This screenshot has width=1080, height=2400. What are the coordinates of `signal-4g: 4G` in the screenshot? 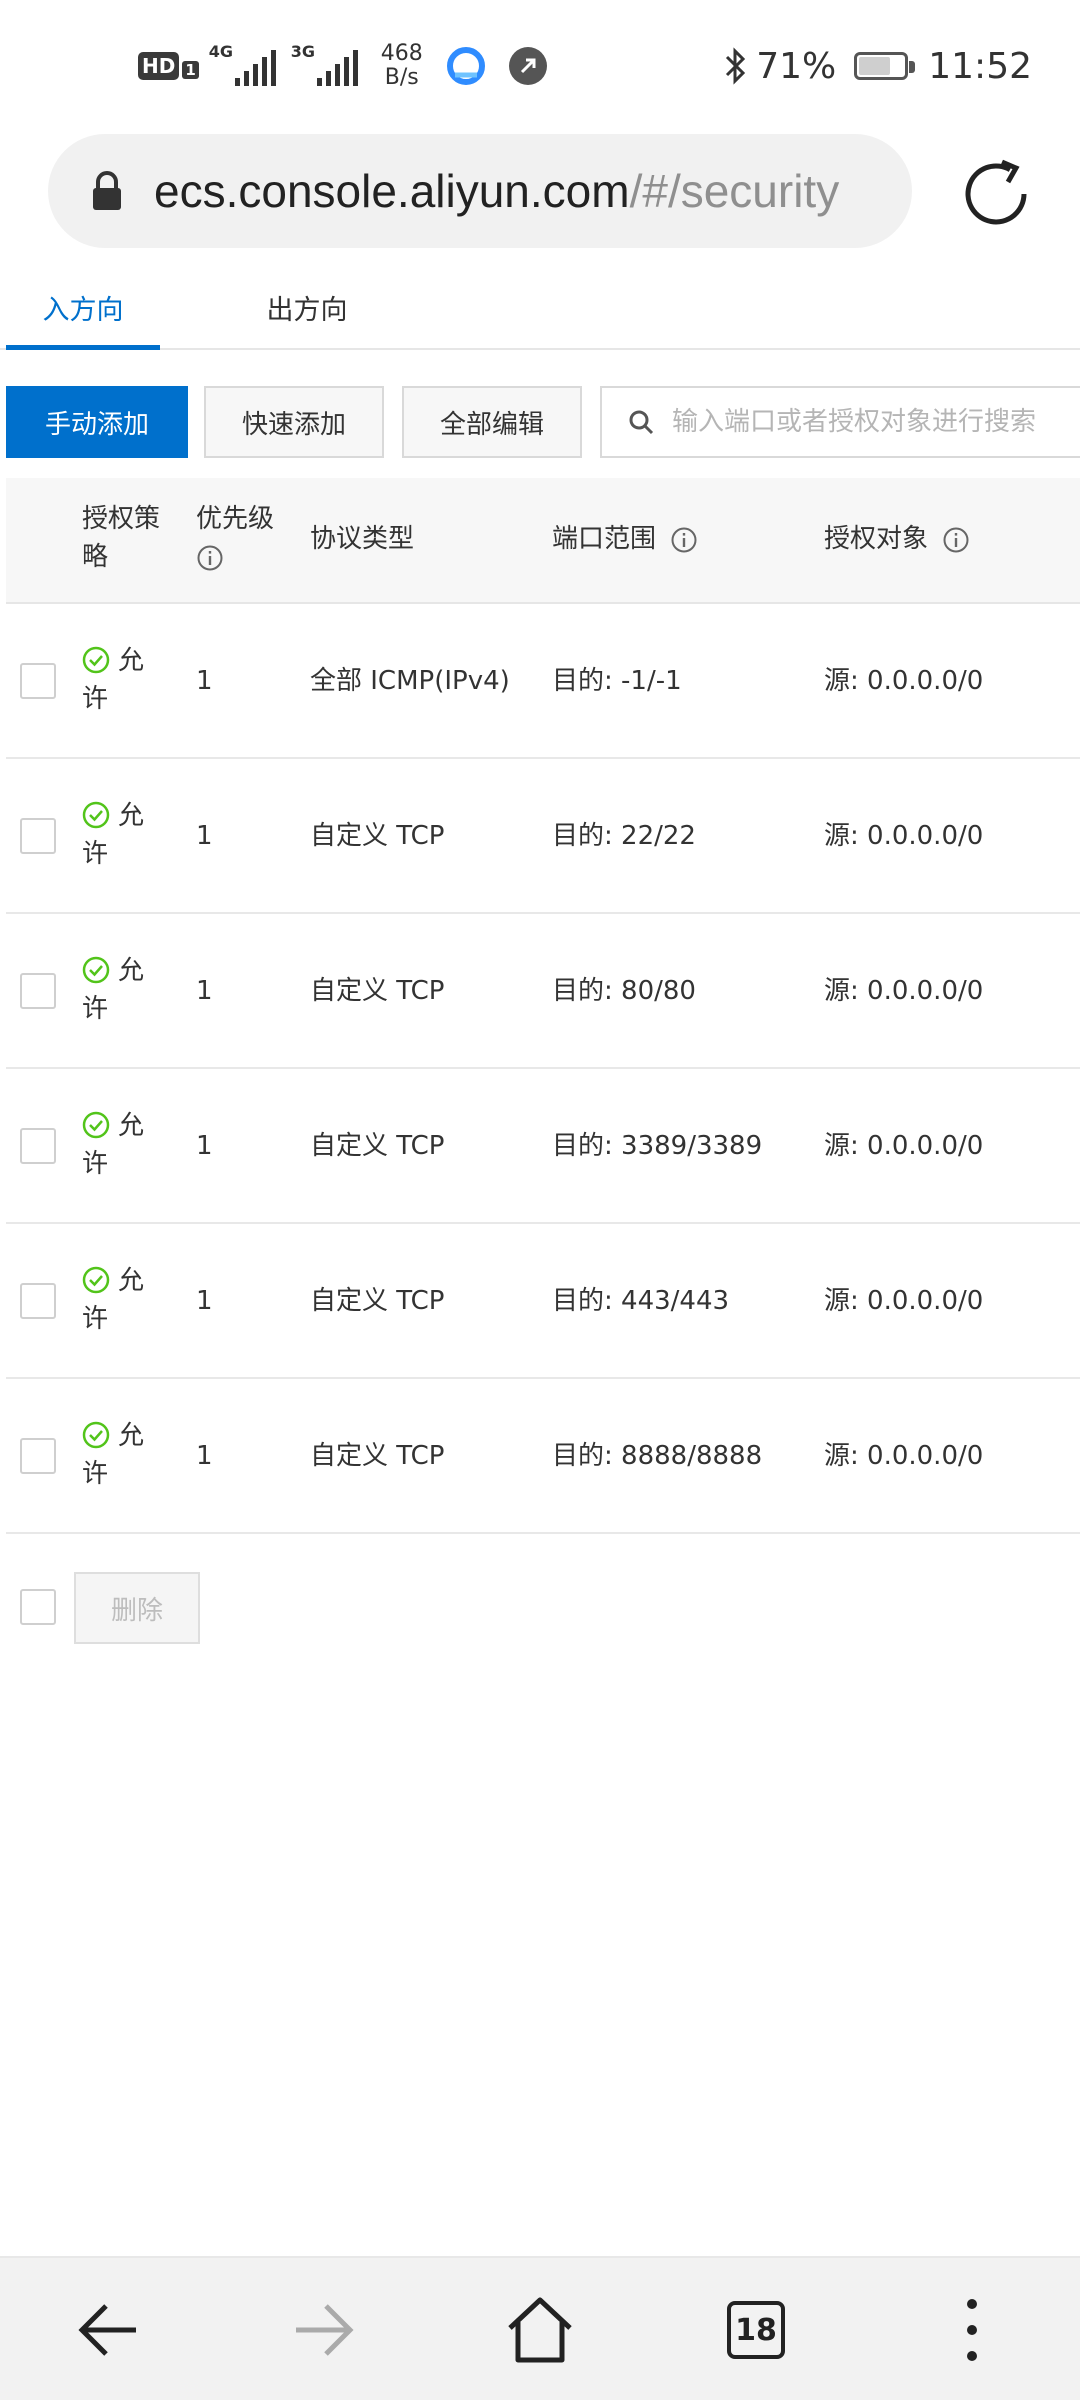 It's located at (245, 66).